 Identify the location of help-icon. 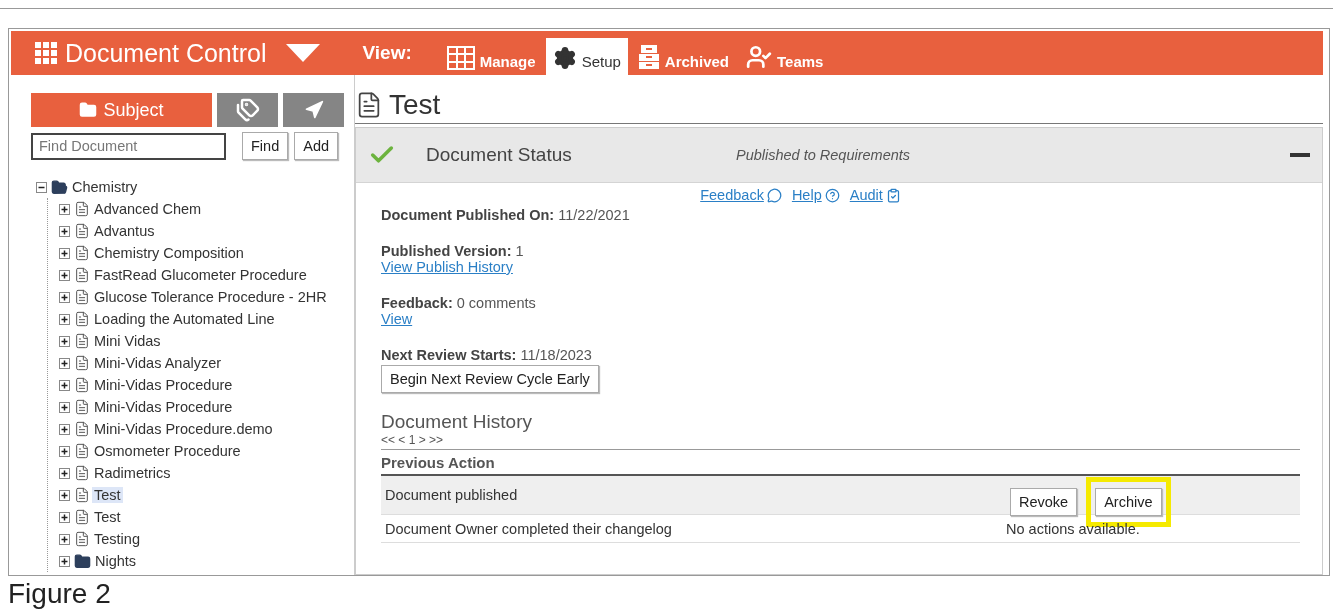
(832, 195).